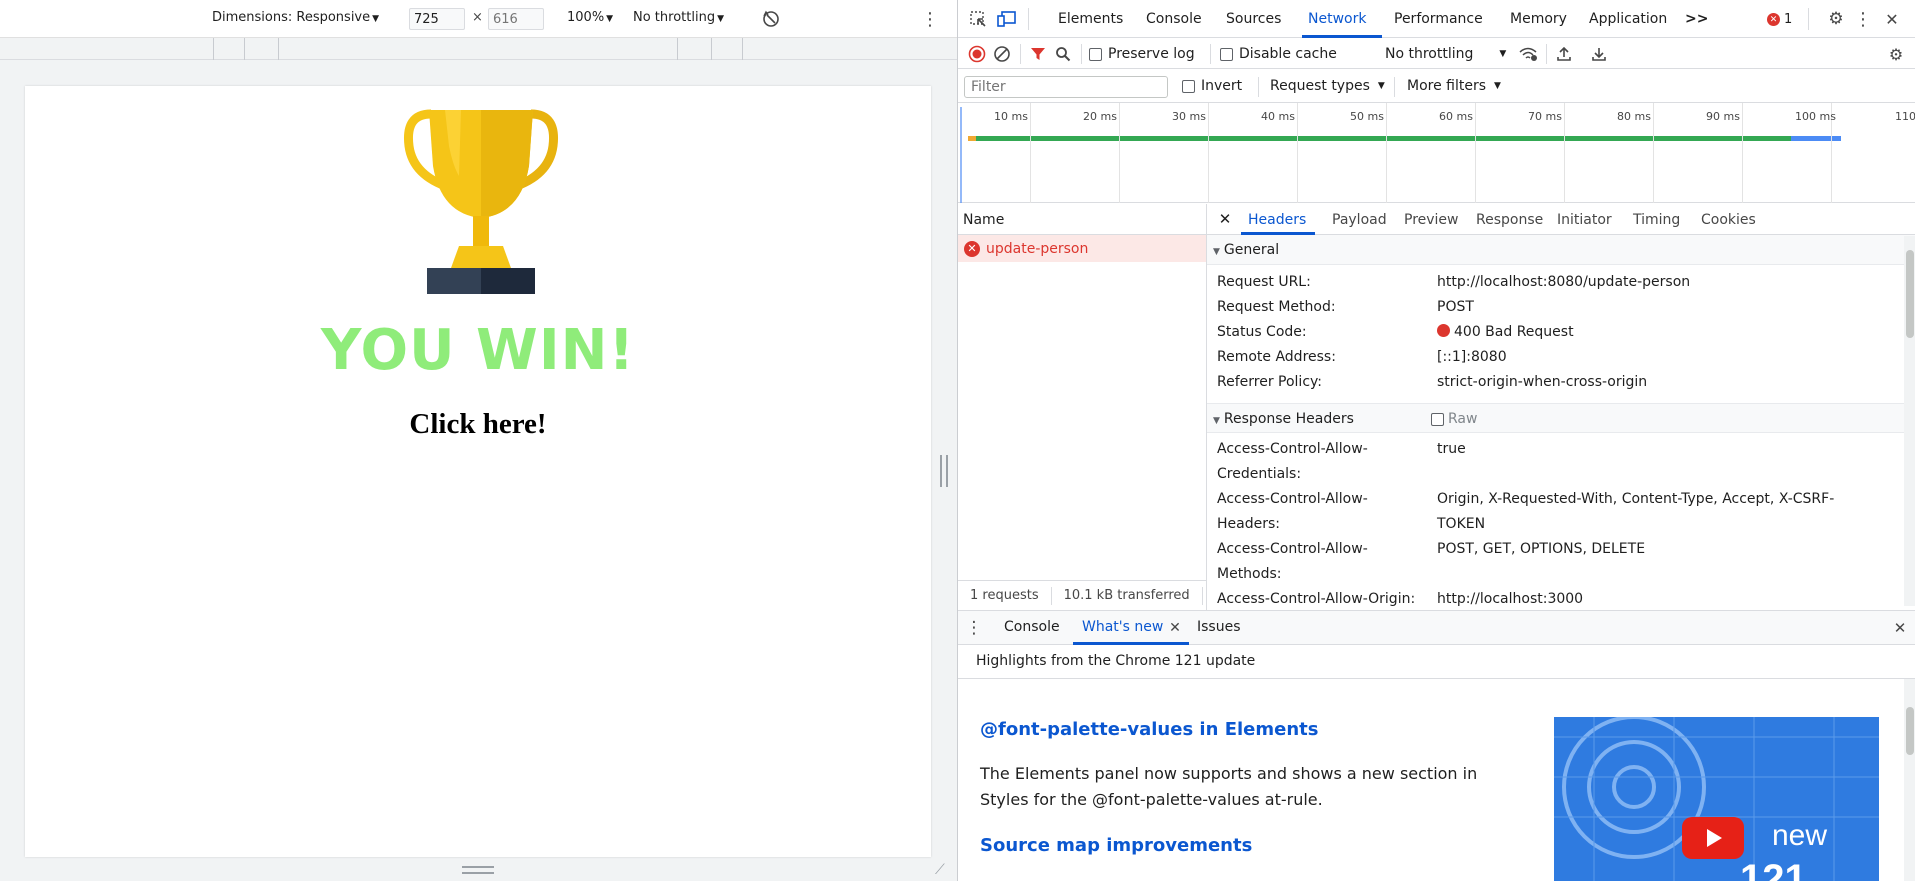  Describe the element at coordinates (437, 19) in the screenshot. I see `width-input` at that location.